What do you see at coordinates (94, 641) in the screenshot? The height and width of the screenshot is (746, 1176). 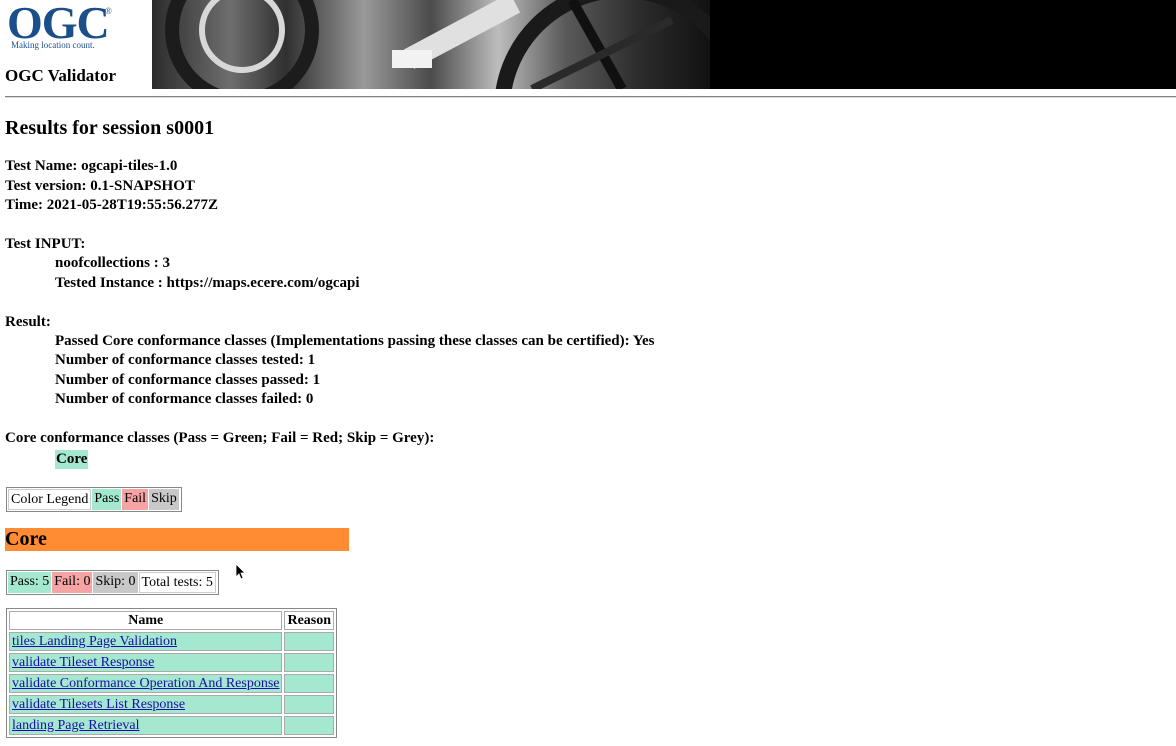 I see `test-link: tiles Landing Page Validation` at bounding box center [94, 641].